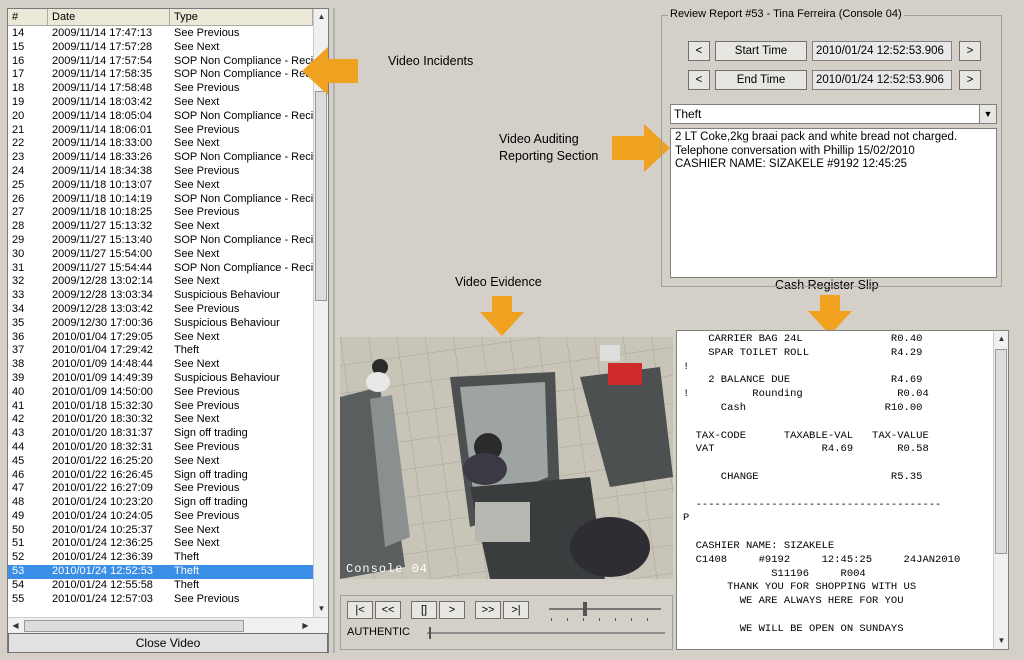  What do you see at coordinates (102, 584) in the screenshot?
I see `row-date: 2010/01/24 12:55:58` at bounding box center [102, 584].